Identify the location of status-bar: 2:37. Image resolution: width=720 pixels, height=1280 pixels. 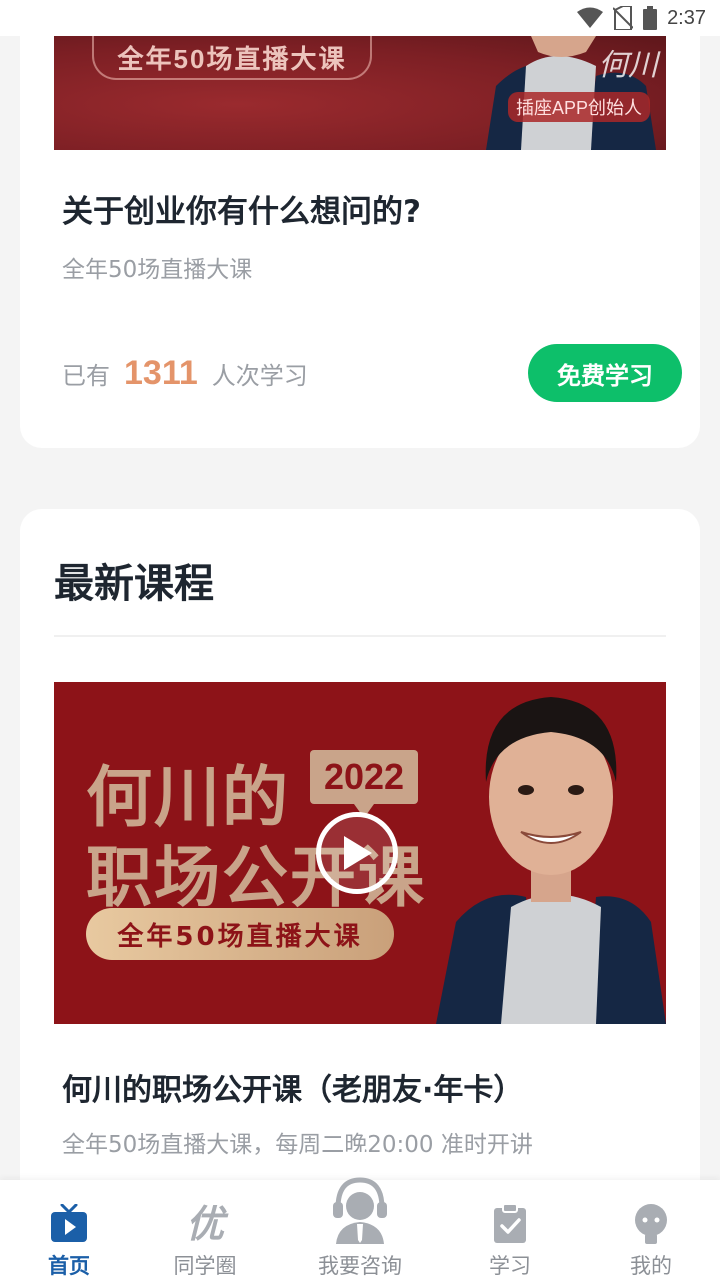
(360, 18).